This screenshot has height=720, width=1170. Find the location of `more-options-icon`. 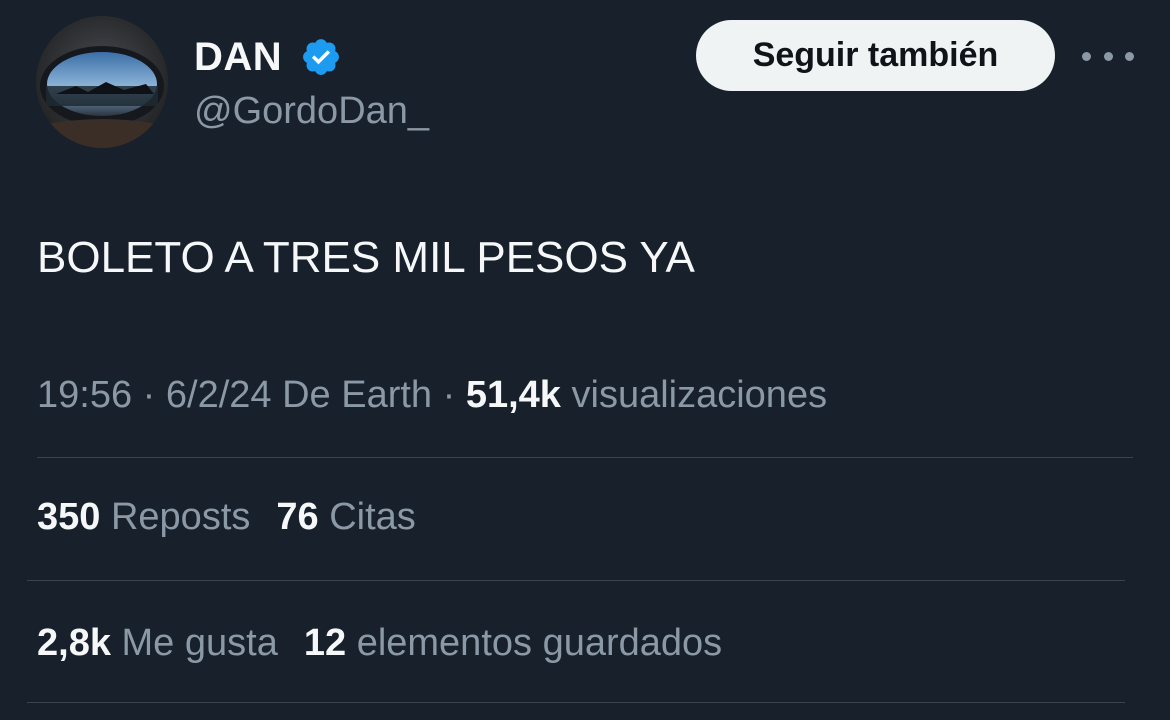

more-options-icon is located at coordinates (1108, 56).